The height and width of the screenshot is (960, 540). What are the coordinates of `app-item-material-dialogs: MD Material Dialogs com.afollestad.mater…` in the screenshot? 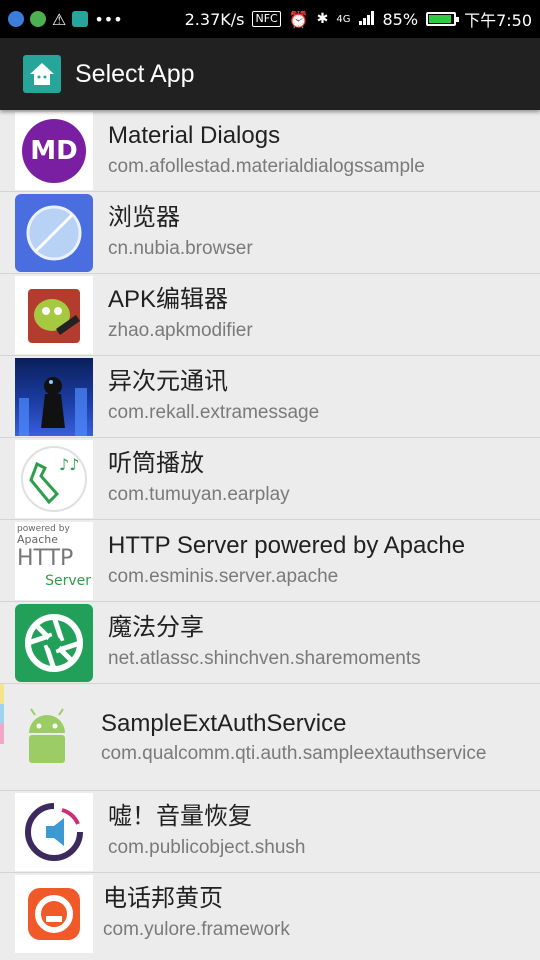 It's located at (270, 151).